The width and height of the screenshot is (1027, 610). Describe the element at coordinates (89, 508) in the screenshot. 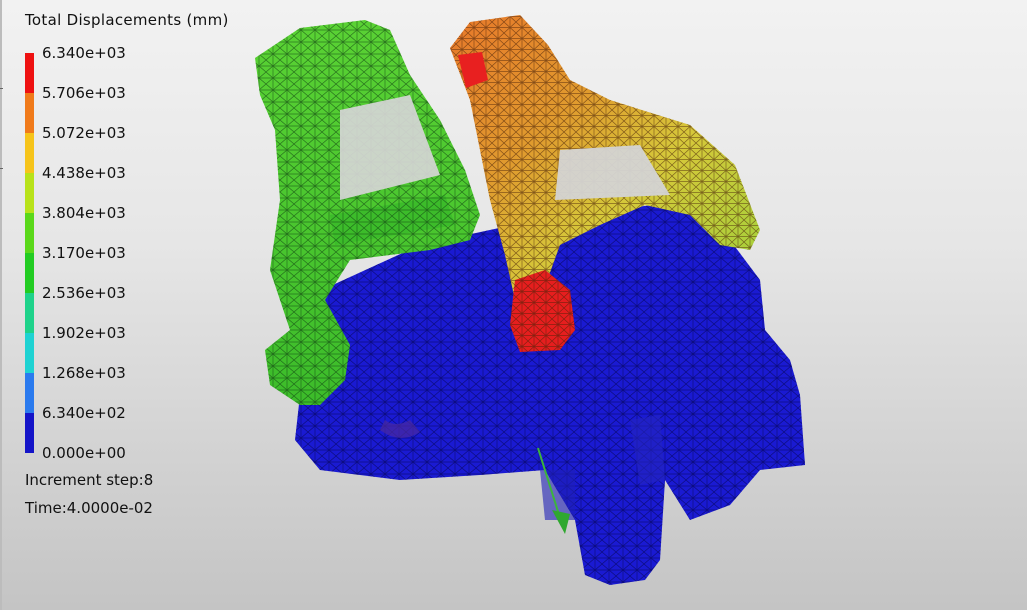

I see `time-text: Time:4.0000e-02` at that location.